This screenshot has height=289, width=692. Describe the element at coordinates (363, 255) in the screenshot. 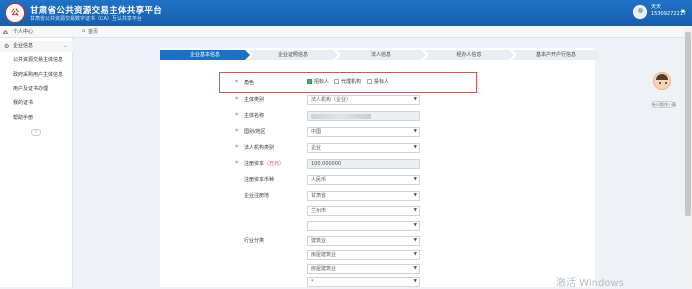

I see `industry-level2-select: 房屋建筑业 ▼` at that location.